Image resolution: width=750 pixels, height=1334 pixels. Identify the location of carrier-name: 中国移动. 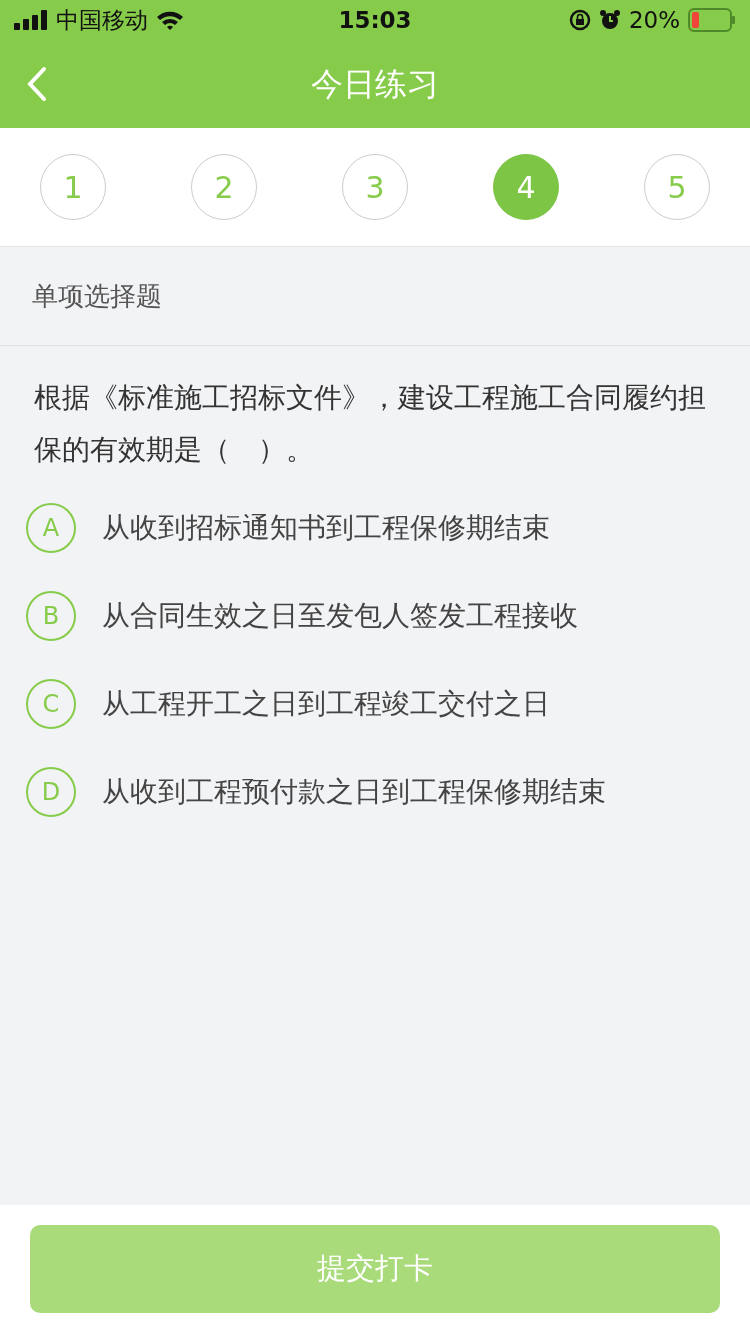
(102, 20).